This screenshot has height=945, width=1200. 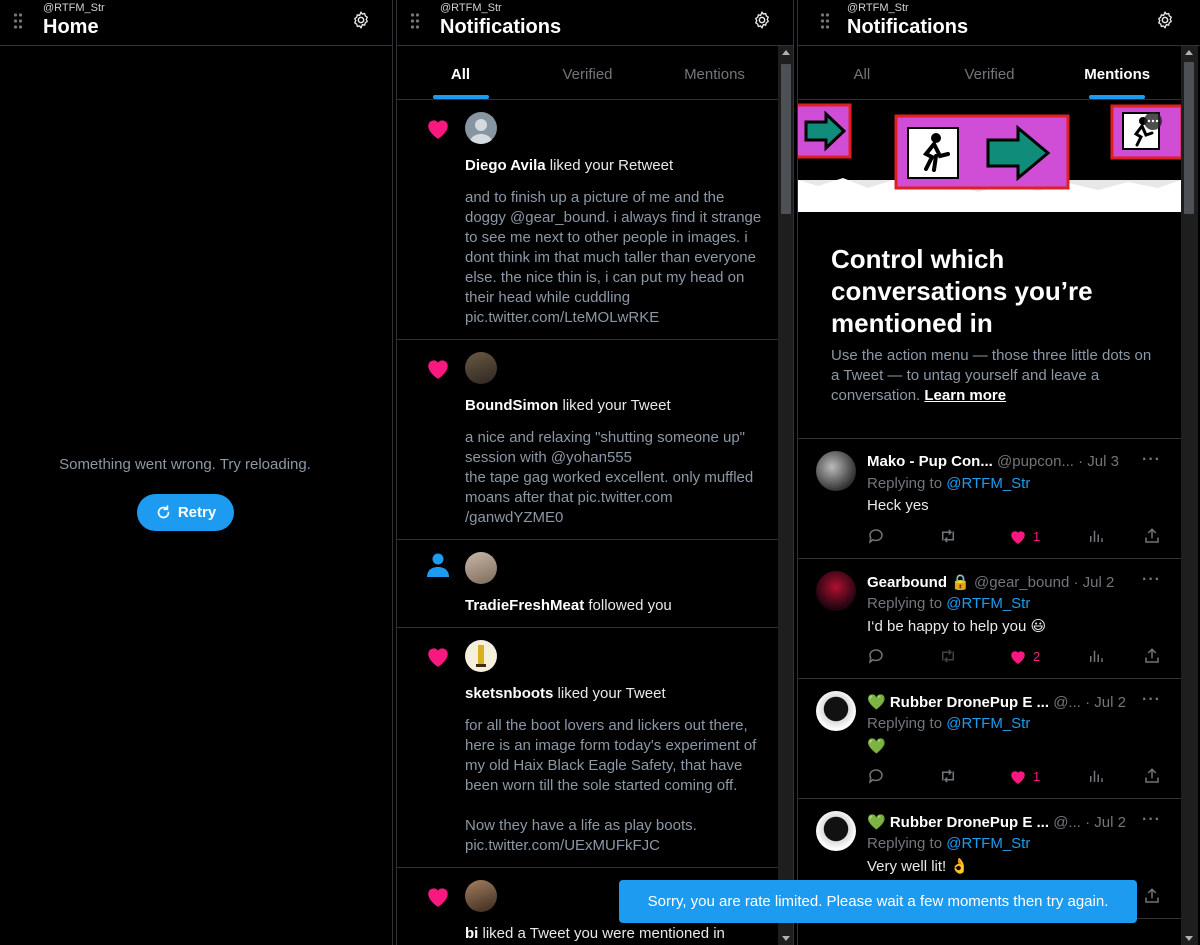 I want to click on notification-action: liked a Tweet you were mentioned in, so click(x=601, y=933).